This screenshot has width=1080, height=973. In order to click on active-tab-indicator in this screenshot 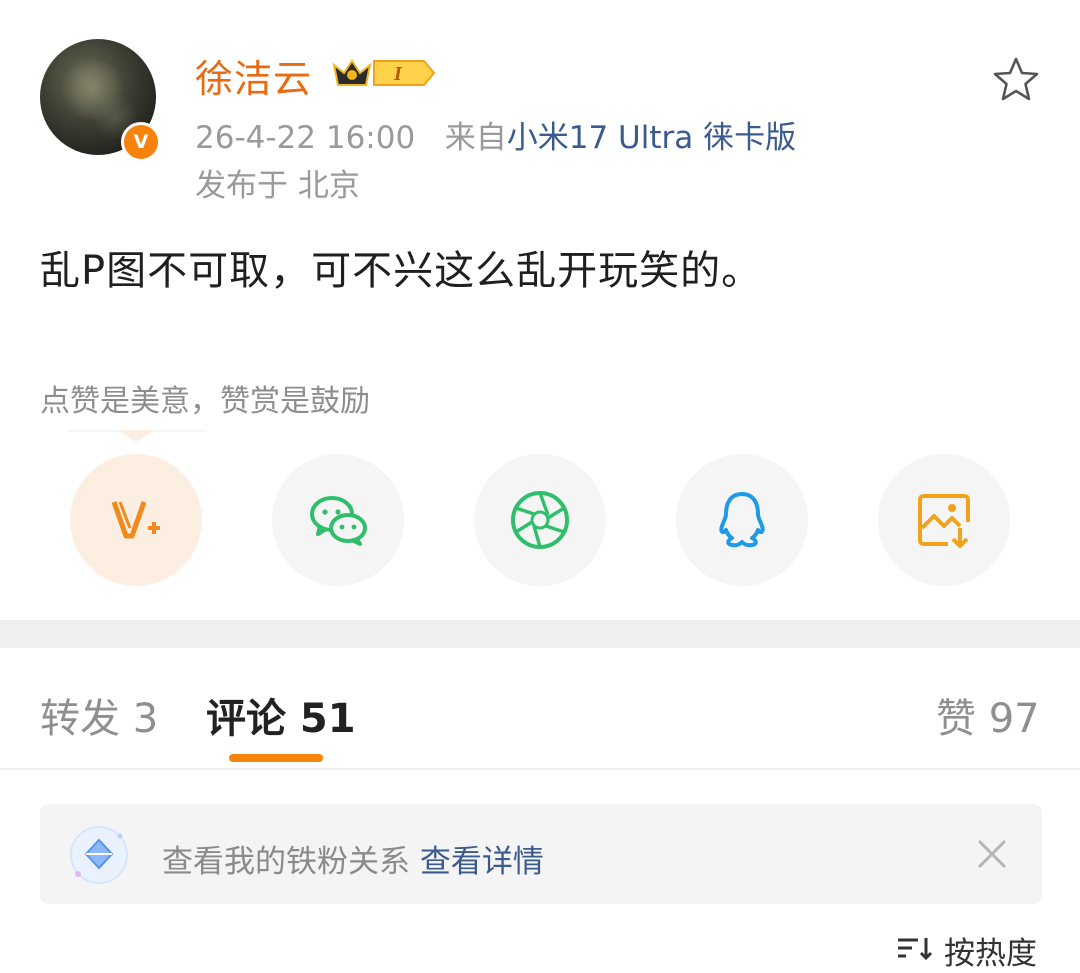, I will do `click(276, 758)`.